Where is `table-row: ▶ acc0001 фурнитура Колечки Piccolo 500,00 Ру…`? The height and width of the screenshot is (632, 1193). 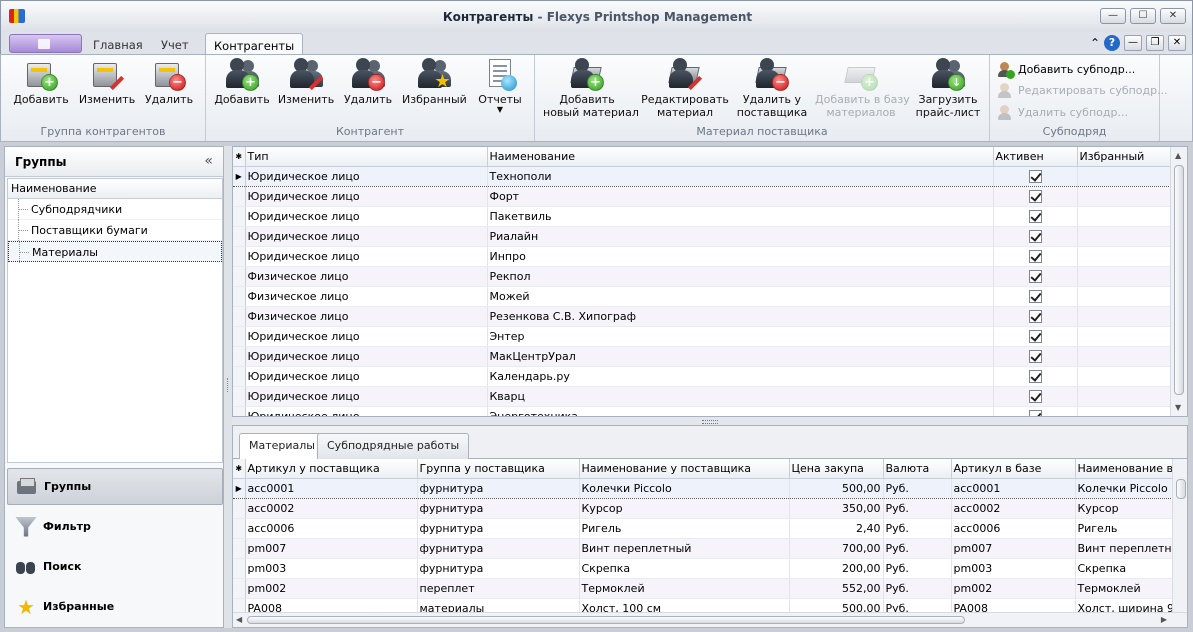 table-row: ▶ acc0001 фурнитура Колечки Piccolo 500,00 Ру… is located at coordinates (710, 488).